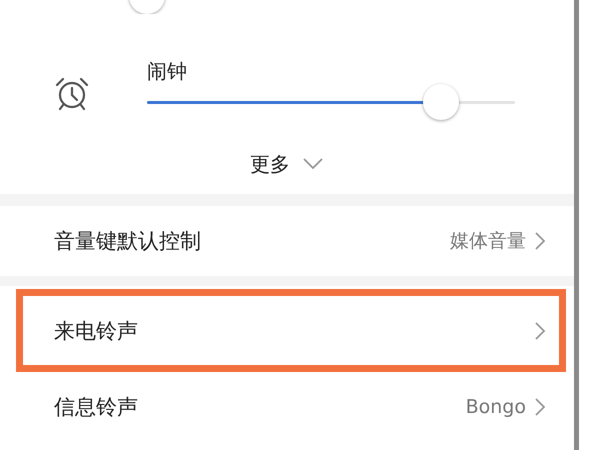 The width and height of the screenshot is (600, 450). Describe the element at coordinates (287, 241) in the screenshot. I see `settings-row: 音量键默认控制 媒体音量` at that location.